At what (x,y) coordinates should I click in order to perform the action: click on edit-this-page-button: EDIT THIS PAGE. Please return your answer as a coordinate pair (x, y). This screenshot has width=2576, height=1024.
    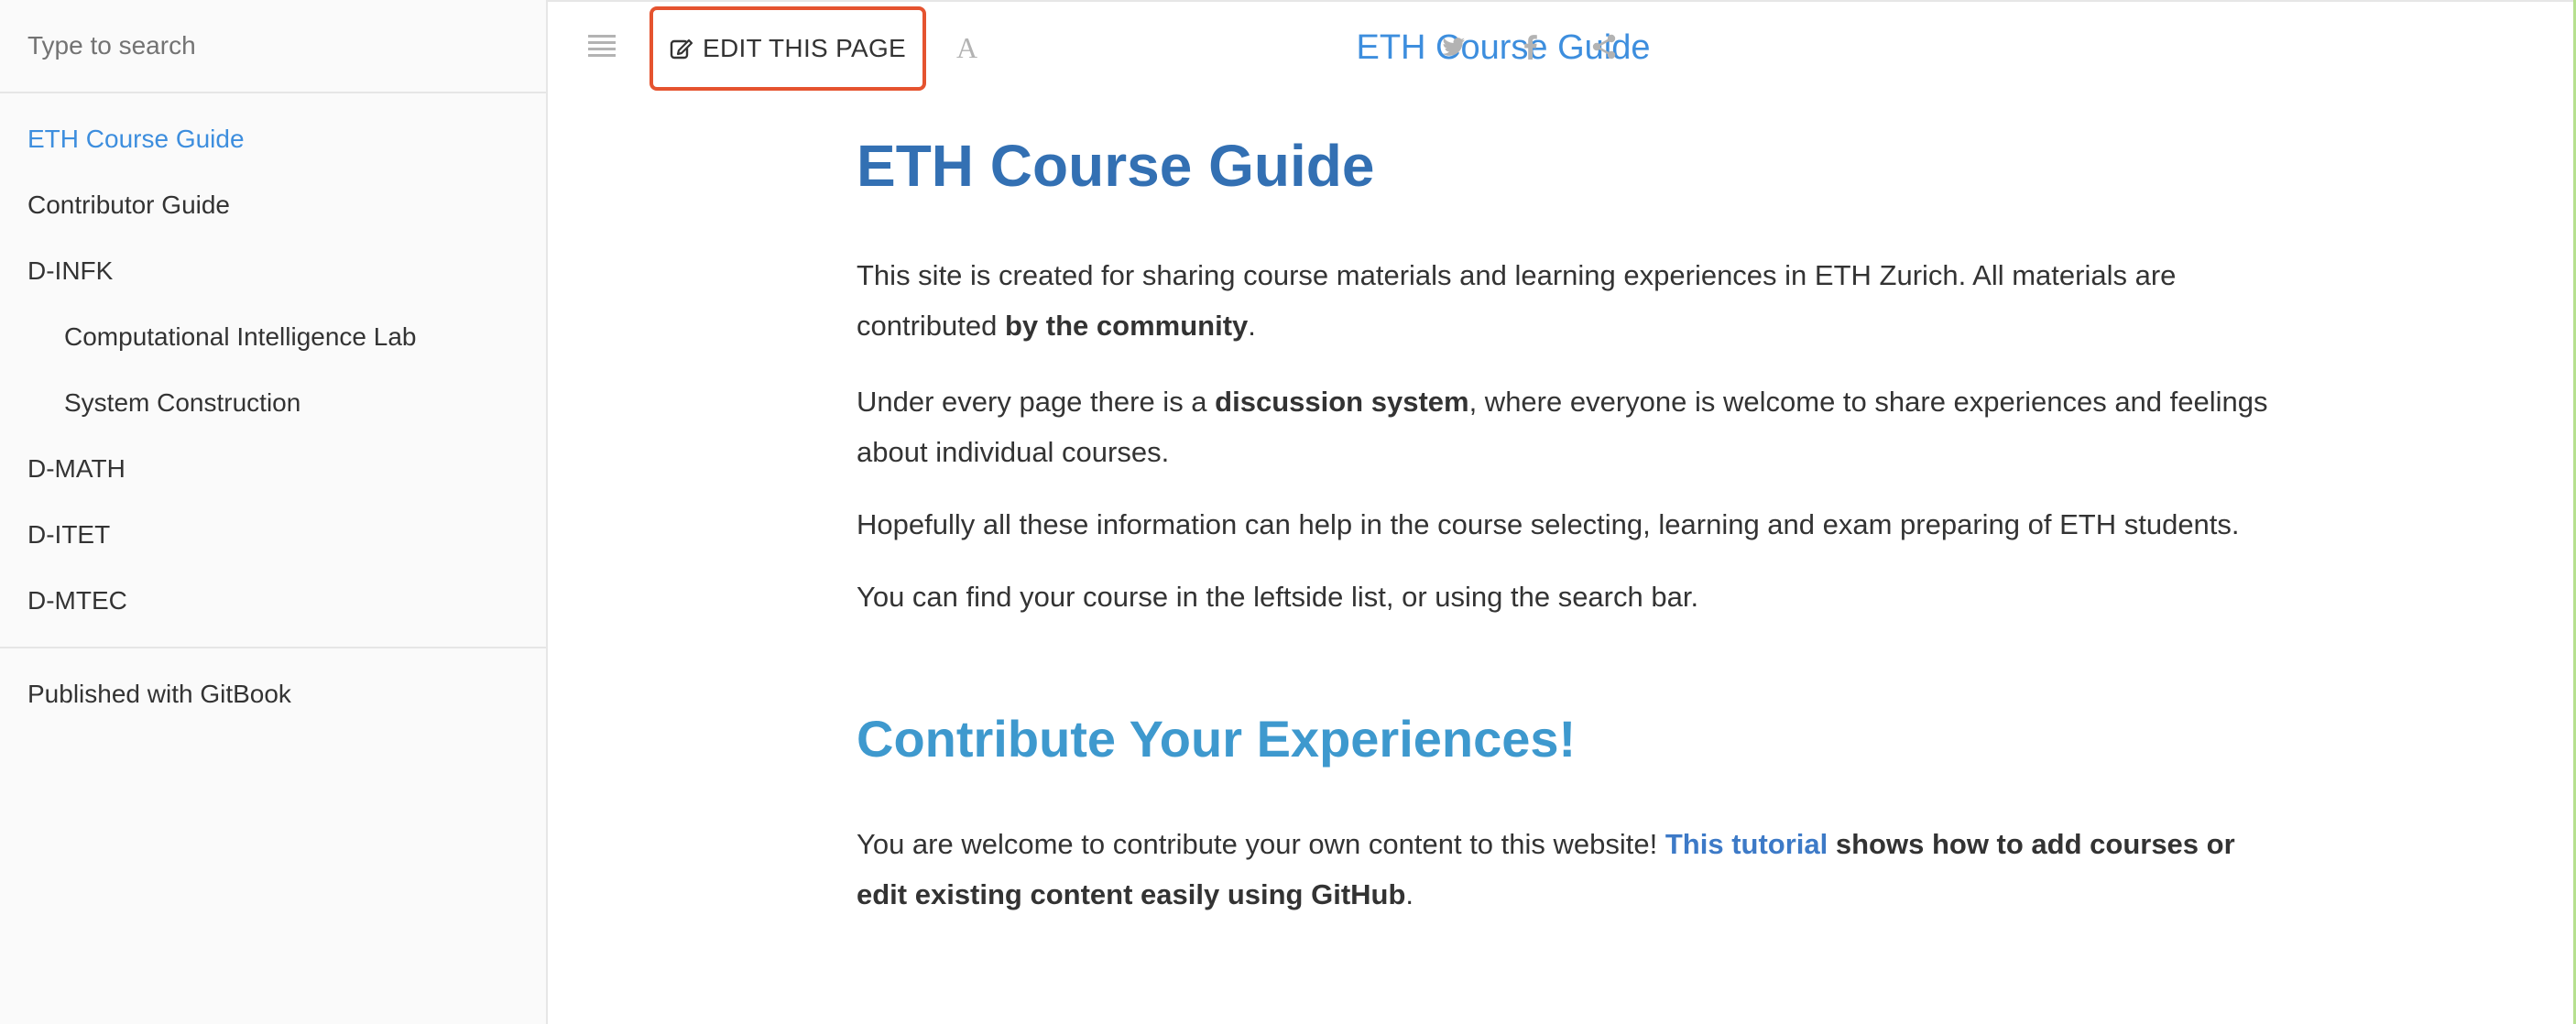
    Looking at the image, I should click on (788, 48).